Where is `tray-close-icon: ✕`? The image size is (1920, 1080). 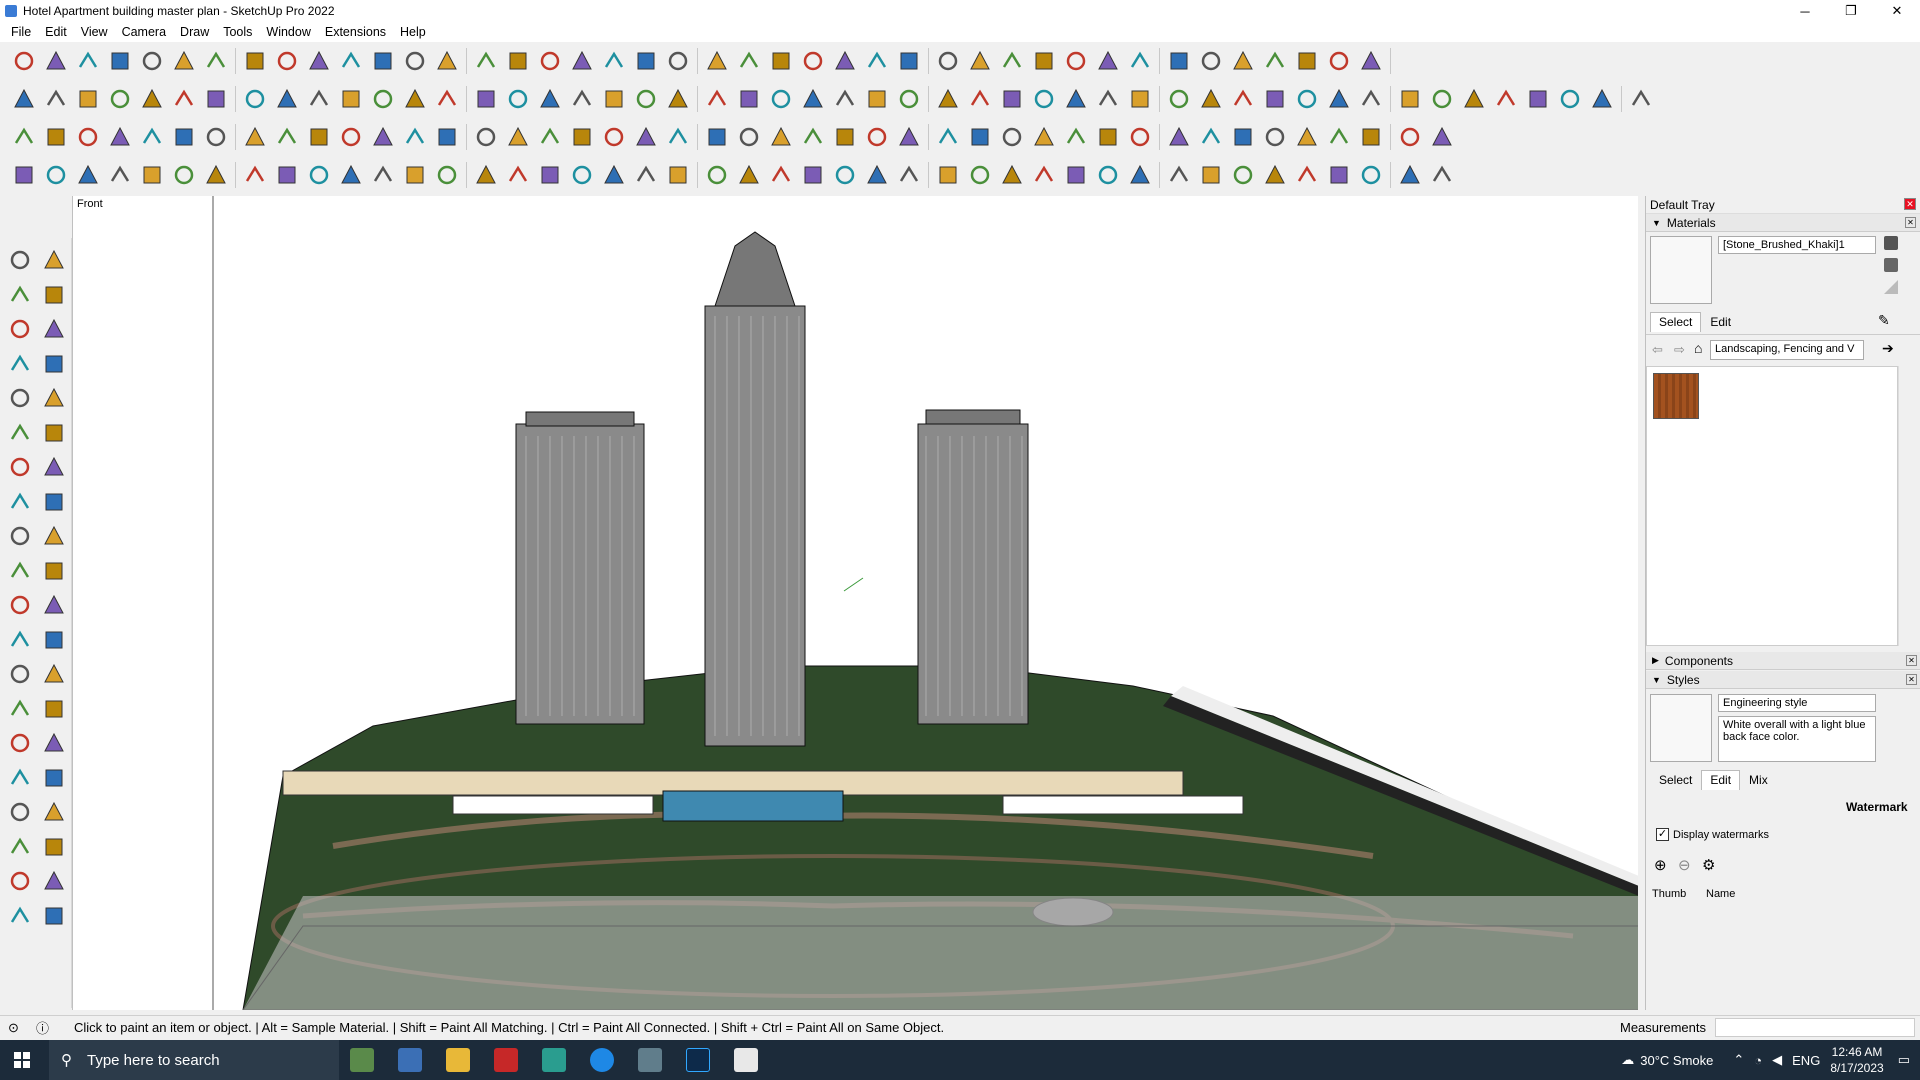 tray-close-icon: ✕ is located at coordinates (1910, 204).